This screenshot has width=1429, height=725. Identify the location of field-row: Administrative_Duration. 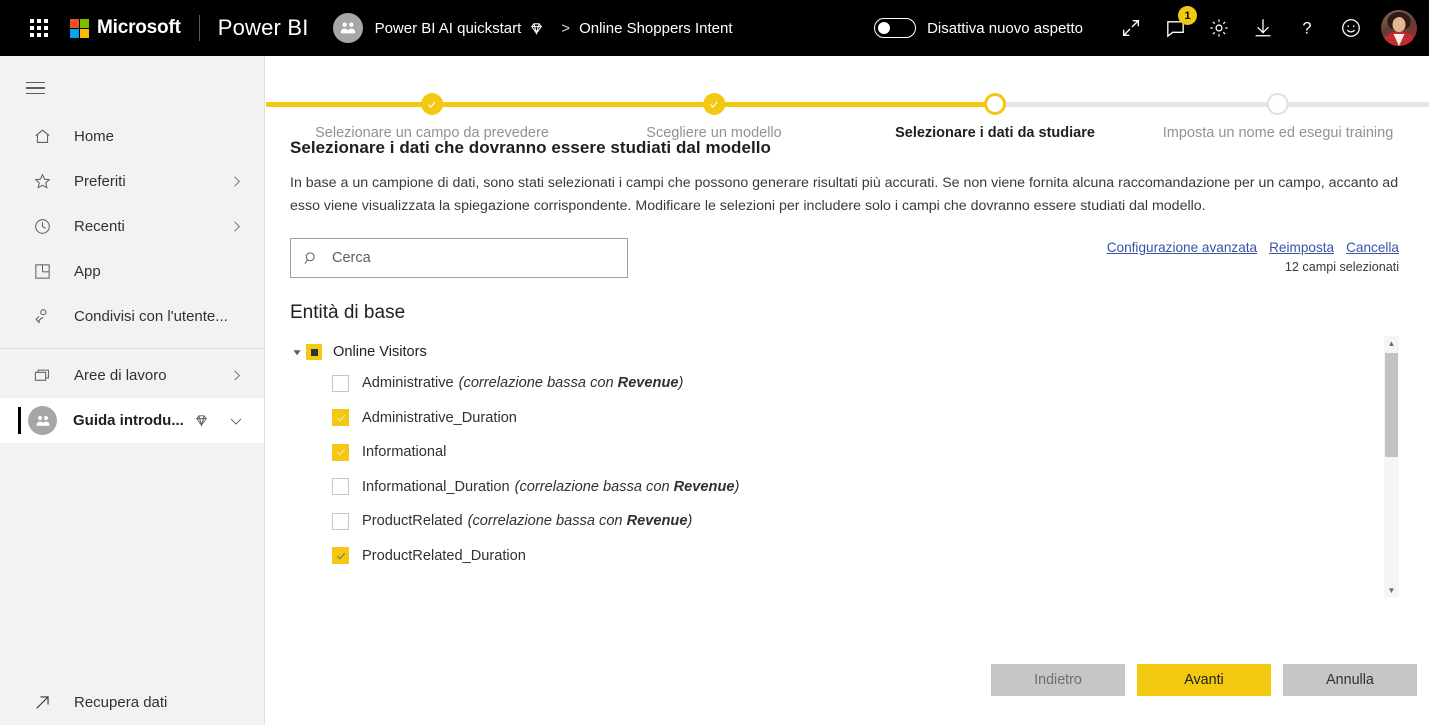
(844, 418).